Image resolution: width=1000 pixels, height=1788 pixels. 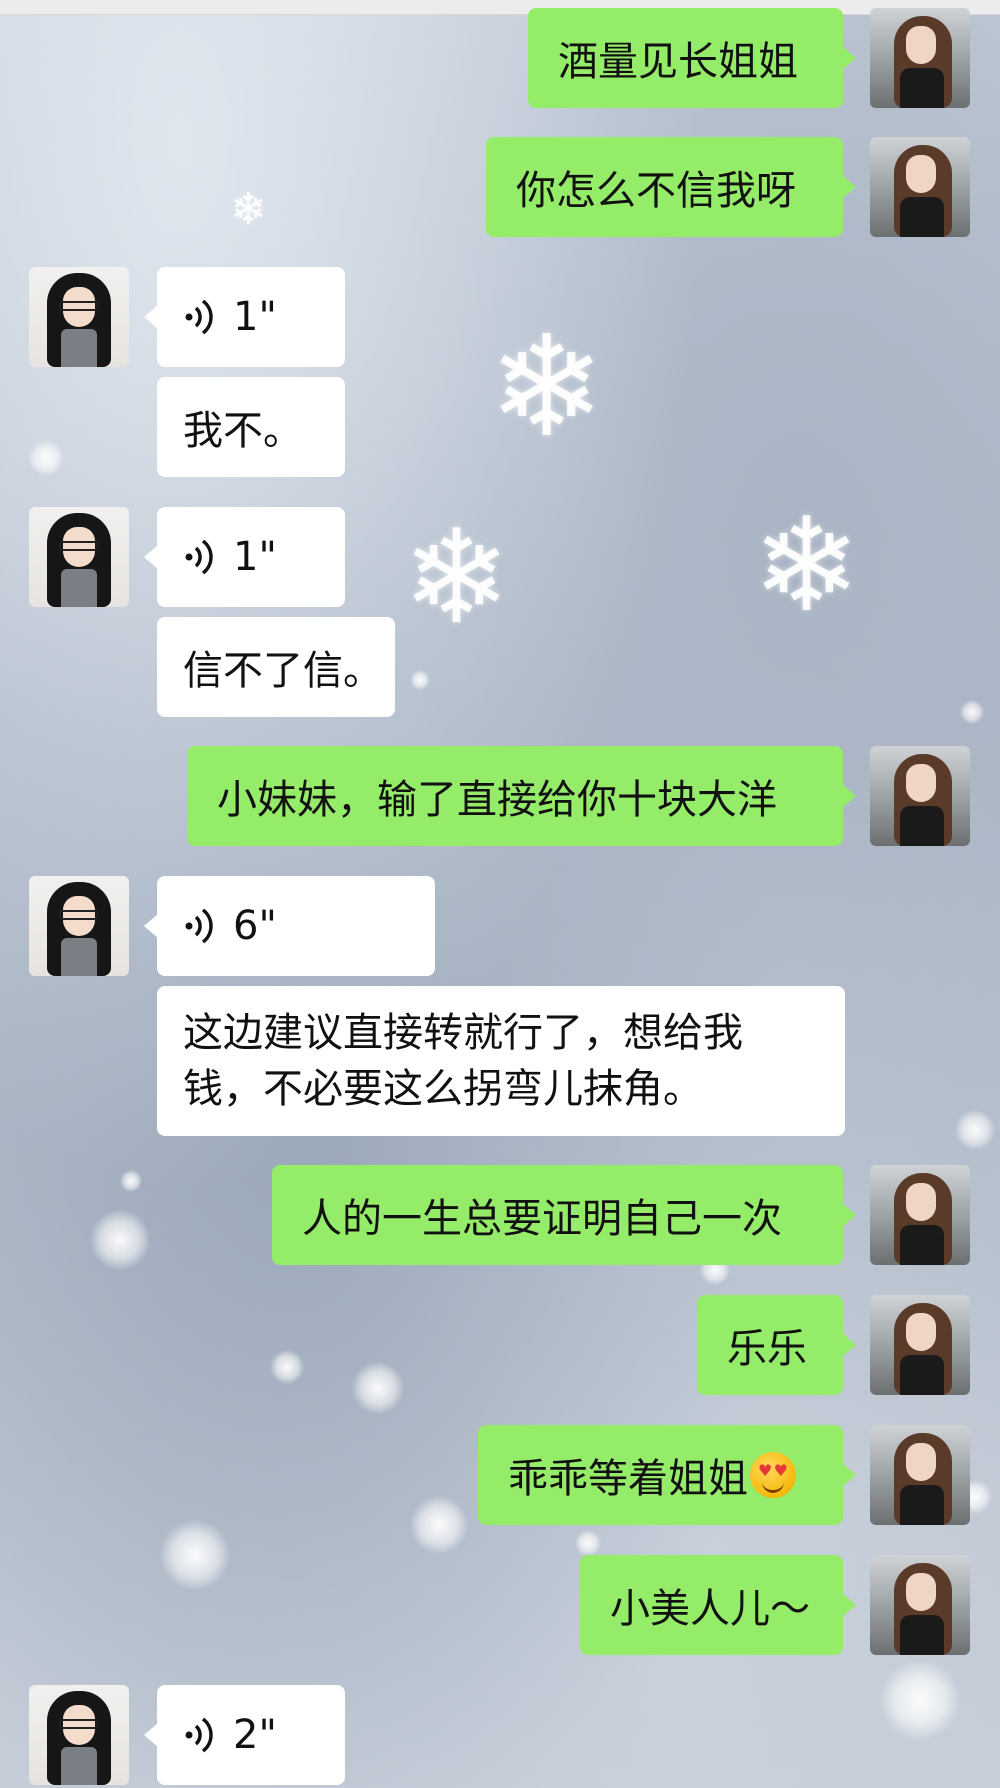 What do you see at coordinates (767, 1349) in the screenshot?
I see `message-text: 乐乐` at bounding box center [767, 1349].